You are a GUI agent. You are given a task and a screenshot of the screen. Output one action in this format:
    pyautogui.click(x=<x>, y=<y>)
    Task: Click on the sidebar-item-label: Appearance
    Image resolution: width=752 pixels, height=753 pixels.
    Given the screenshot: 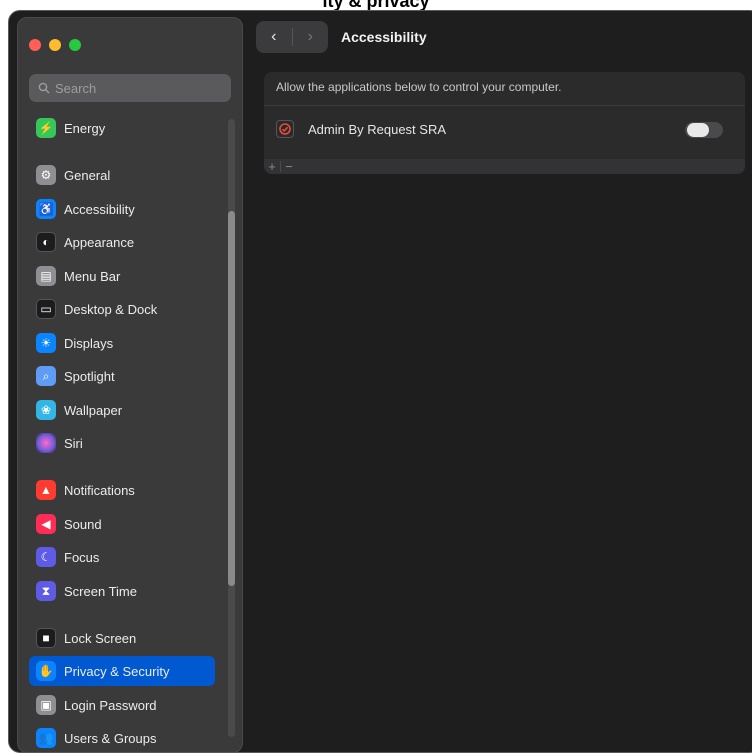 What is the action you would take?
    pyautogui.click(x=99, y=242)
    